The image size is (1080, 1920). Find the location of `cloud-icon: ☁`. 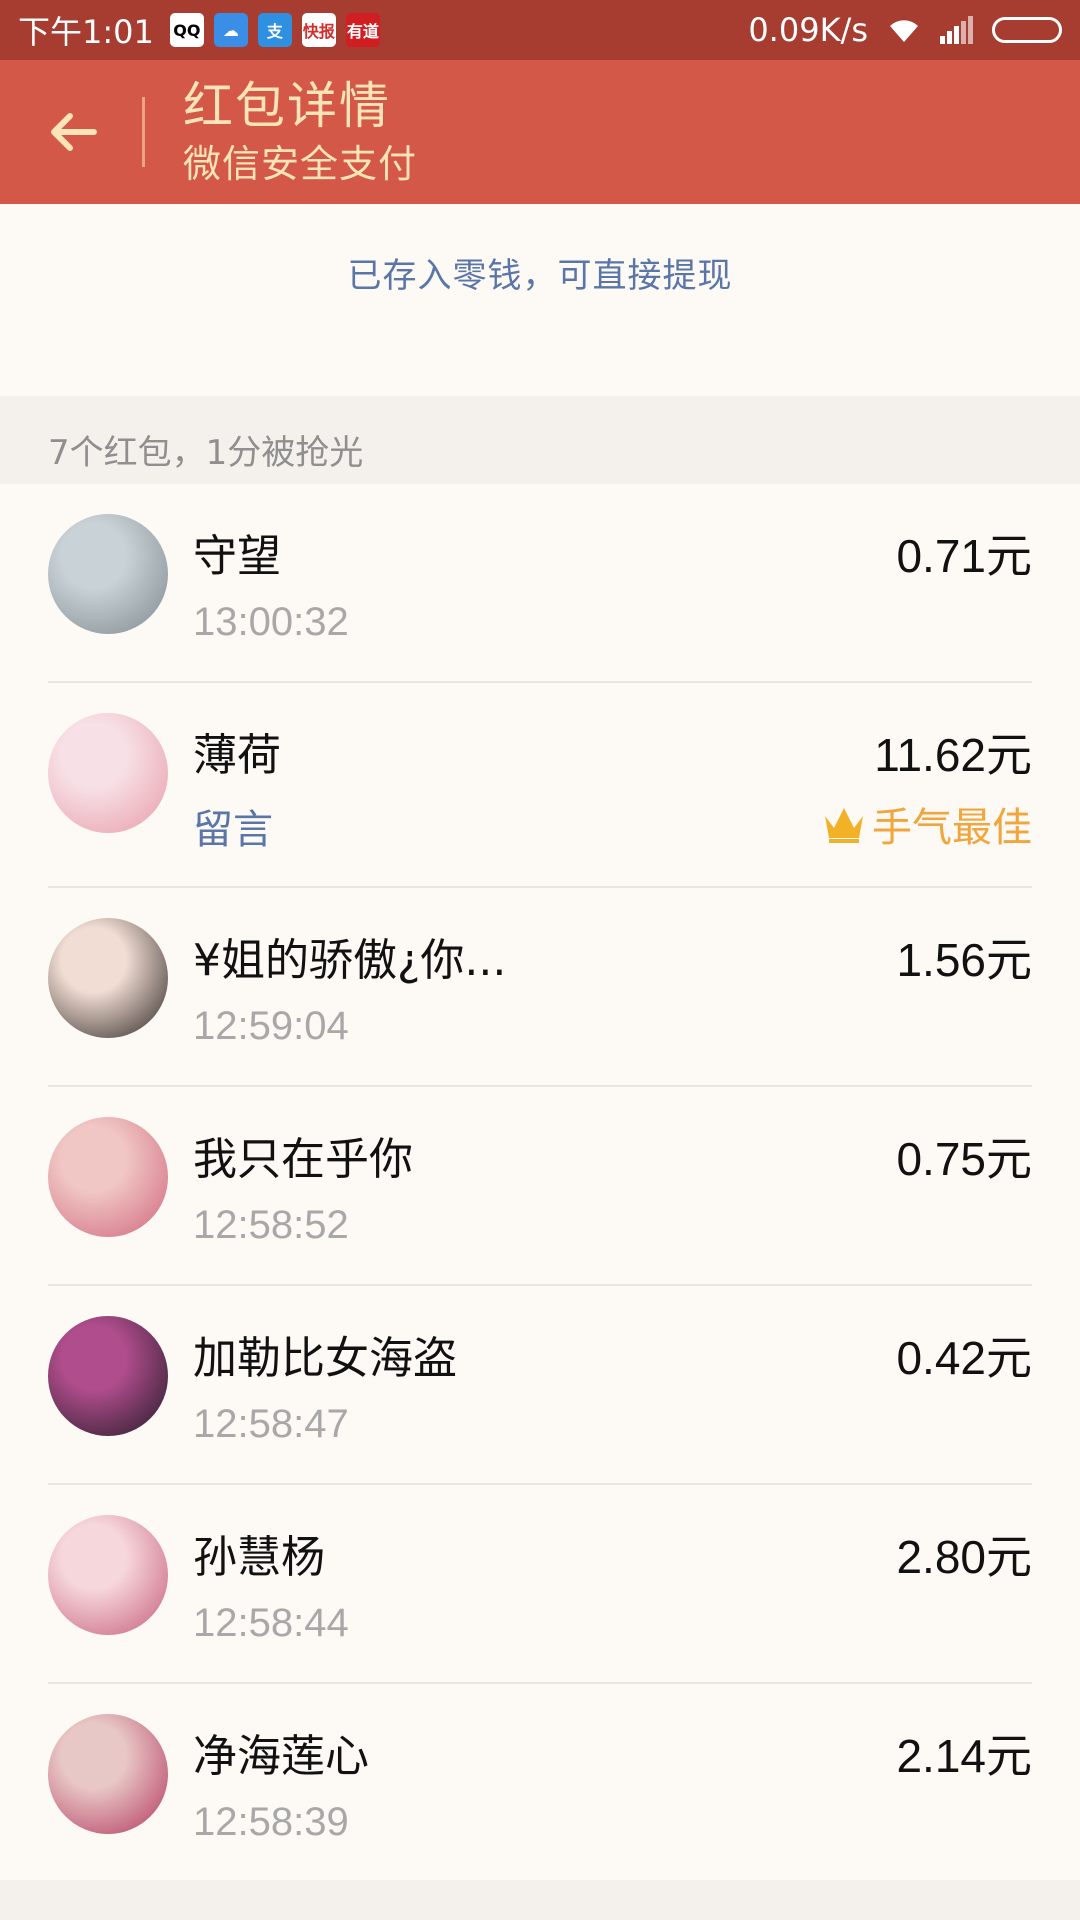

cloud-icon: ☁ is located at coordinates (230, 30).